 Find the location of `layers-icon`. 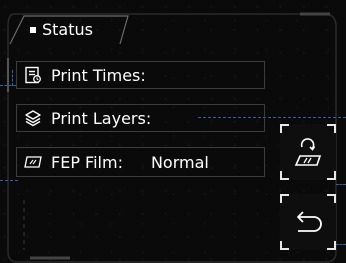

layers-icon is located at coordinates (33, 118).